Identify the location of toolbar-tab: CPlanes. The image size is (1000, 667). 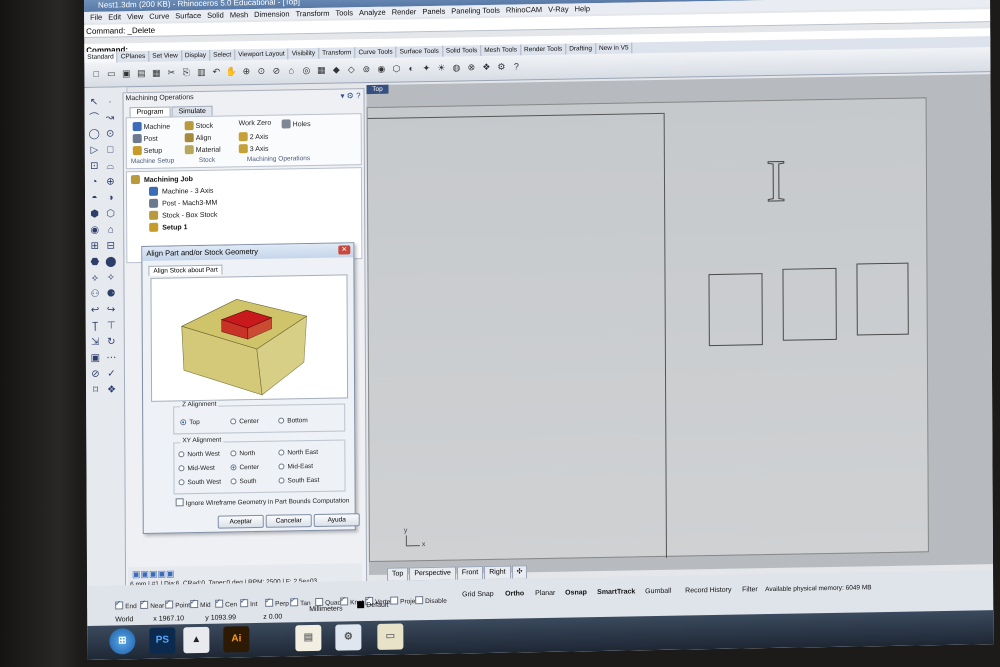
(133, 56).